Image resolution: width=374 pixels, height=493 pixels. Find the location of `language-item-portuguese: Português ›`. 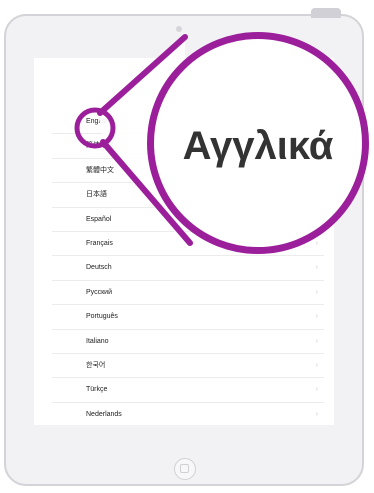

language-item-portuguese: Português › is located at coordinates (188, 317).